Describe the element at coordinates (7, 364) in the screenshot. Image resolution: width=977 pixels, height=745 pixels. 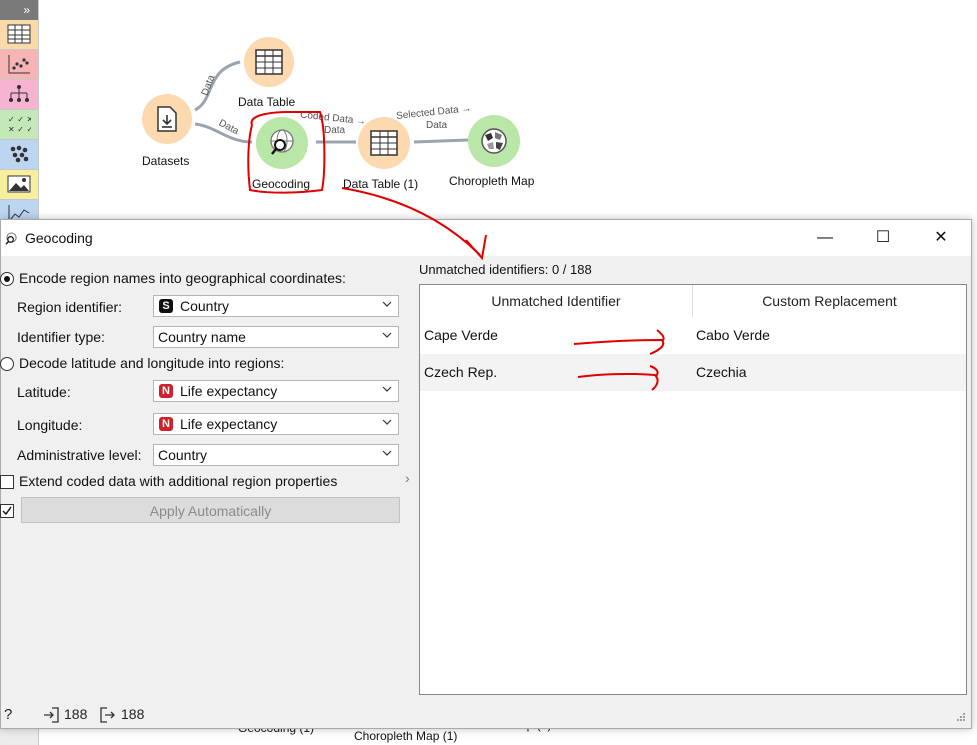
I see `decode-radio` at that location.